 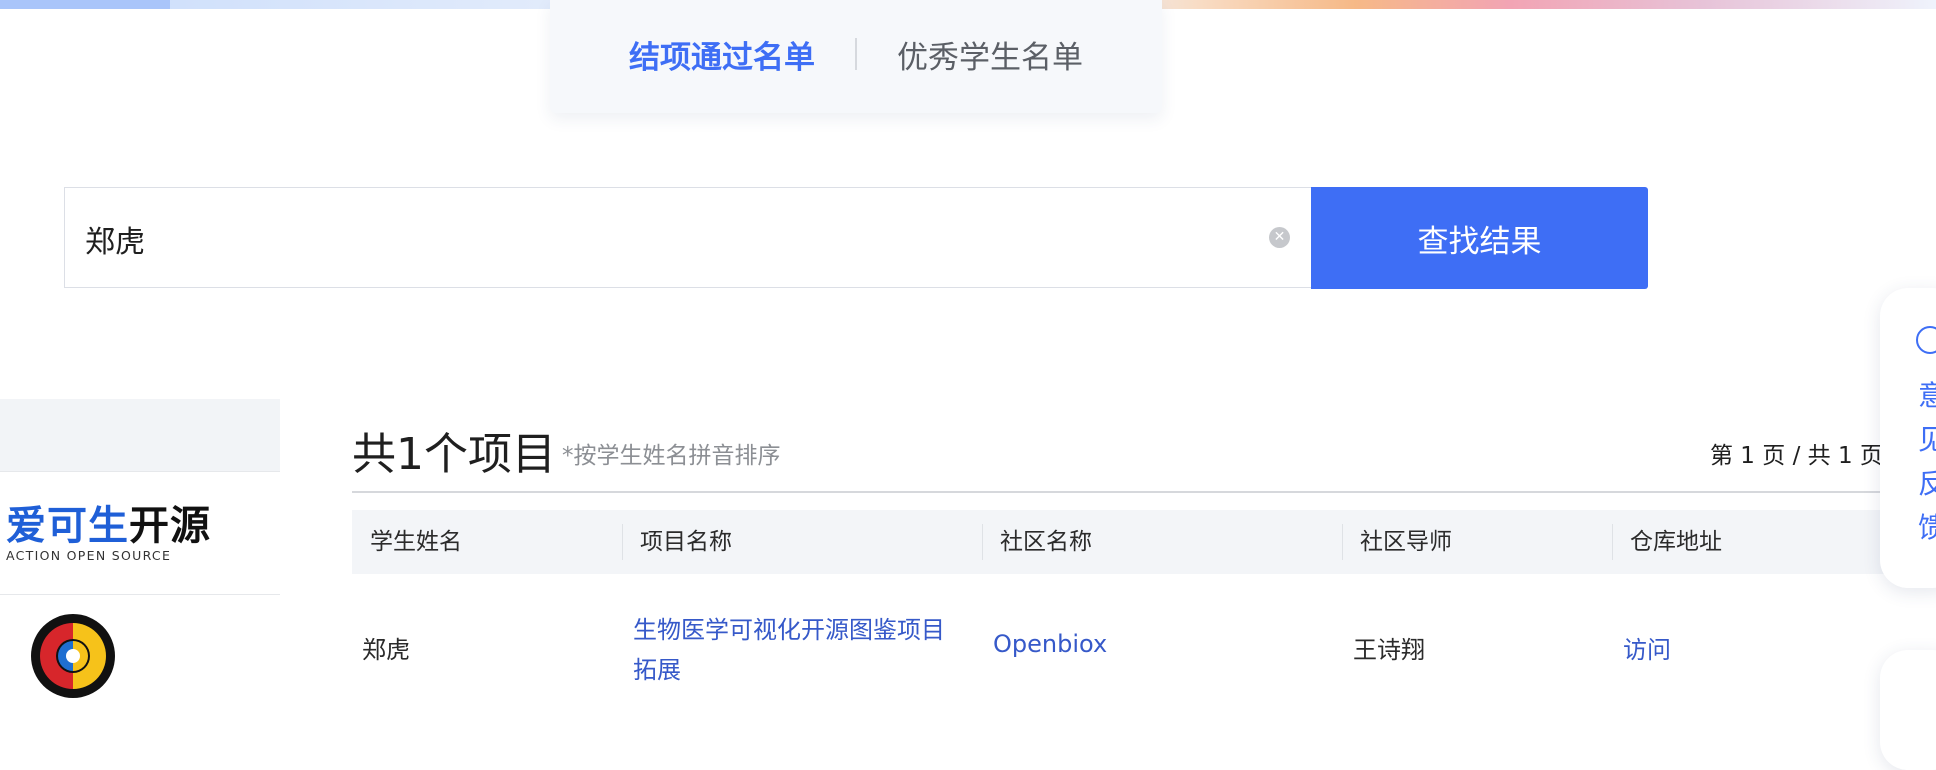 What do you see at coordinates (990, 54) in the screenshot?
I see `tab-excellent-students: 优秀学生名单` at bounding box center [990, 54].